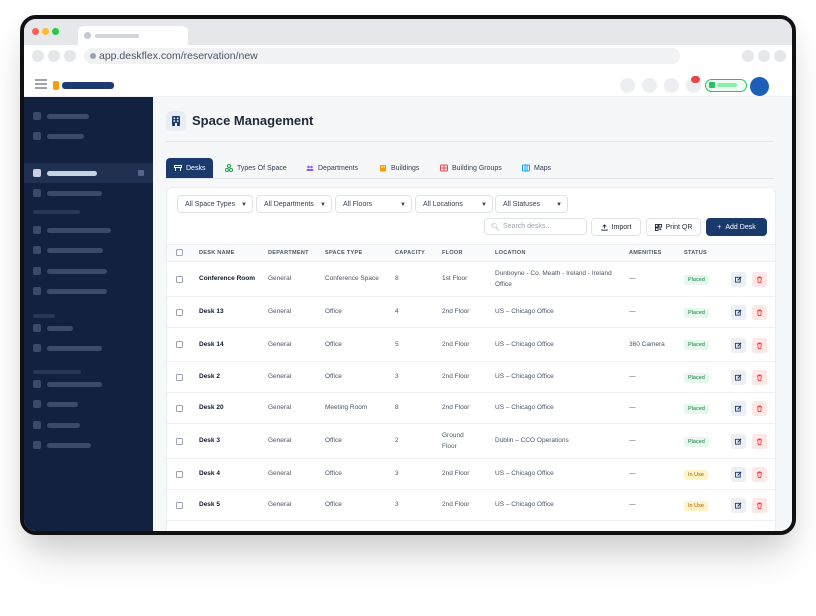 This screenshot has width=816, height=616. I want to click on desk-name: Desk 2, so click(229, 377).